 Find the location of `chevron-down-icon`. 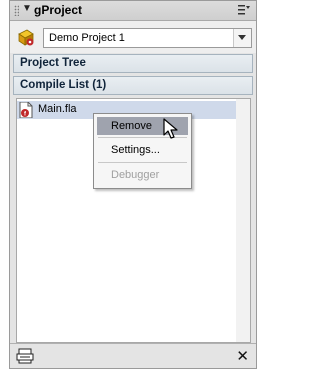

chevron-down-icon is located at coordinates (242, 37).